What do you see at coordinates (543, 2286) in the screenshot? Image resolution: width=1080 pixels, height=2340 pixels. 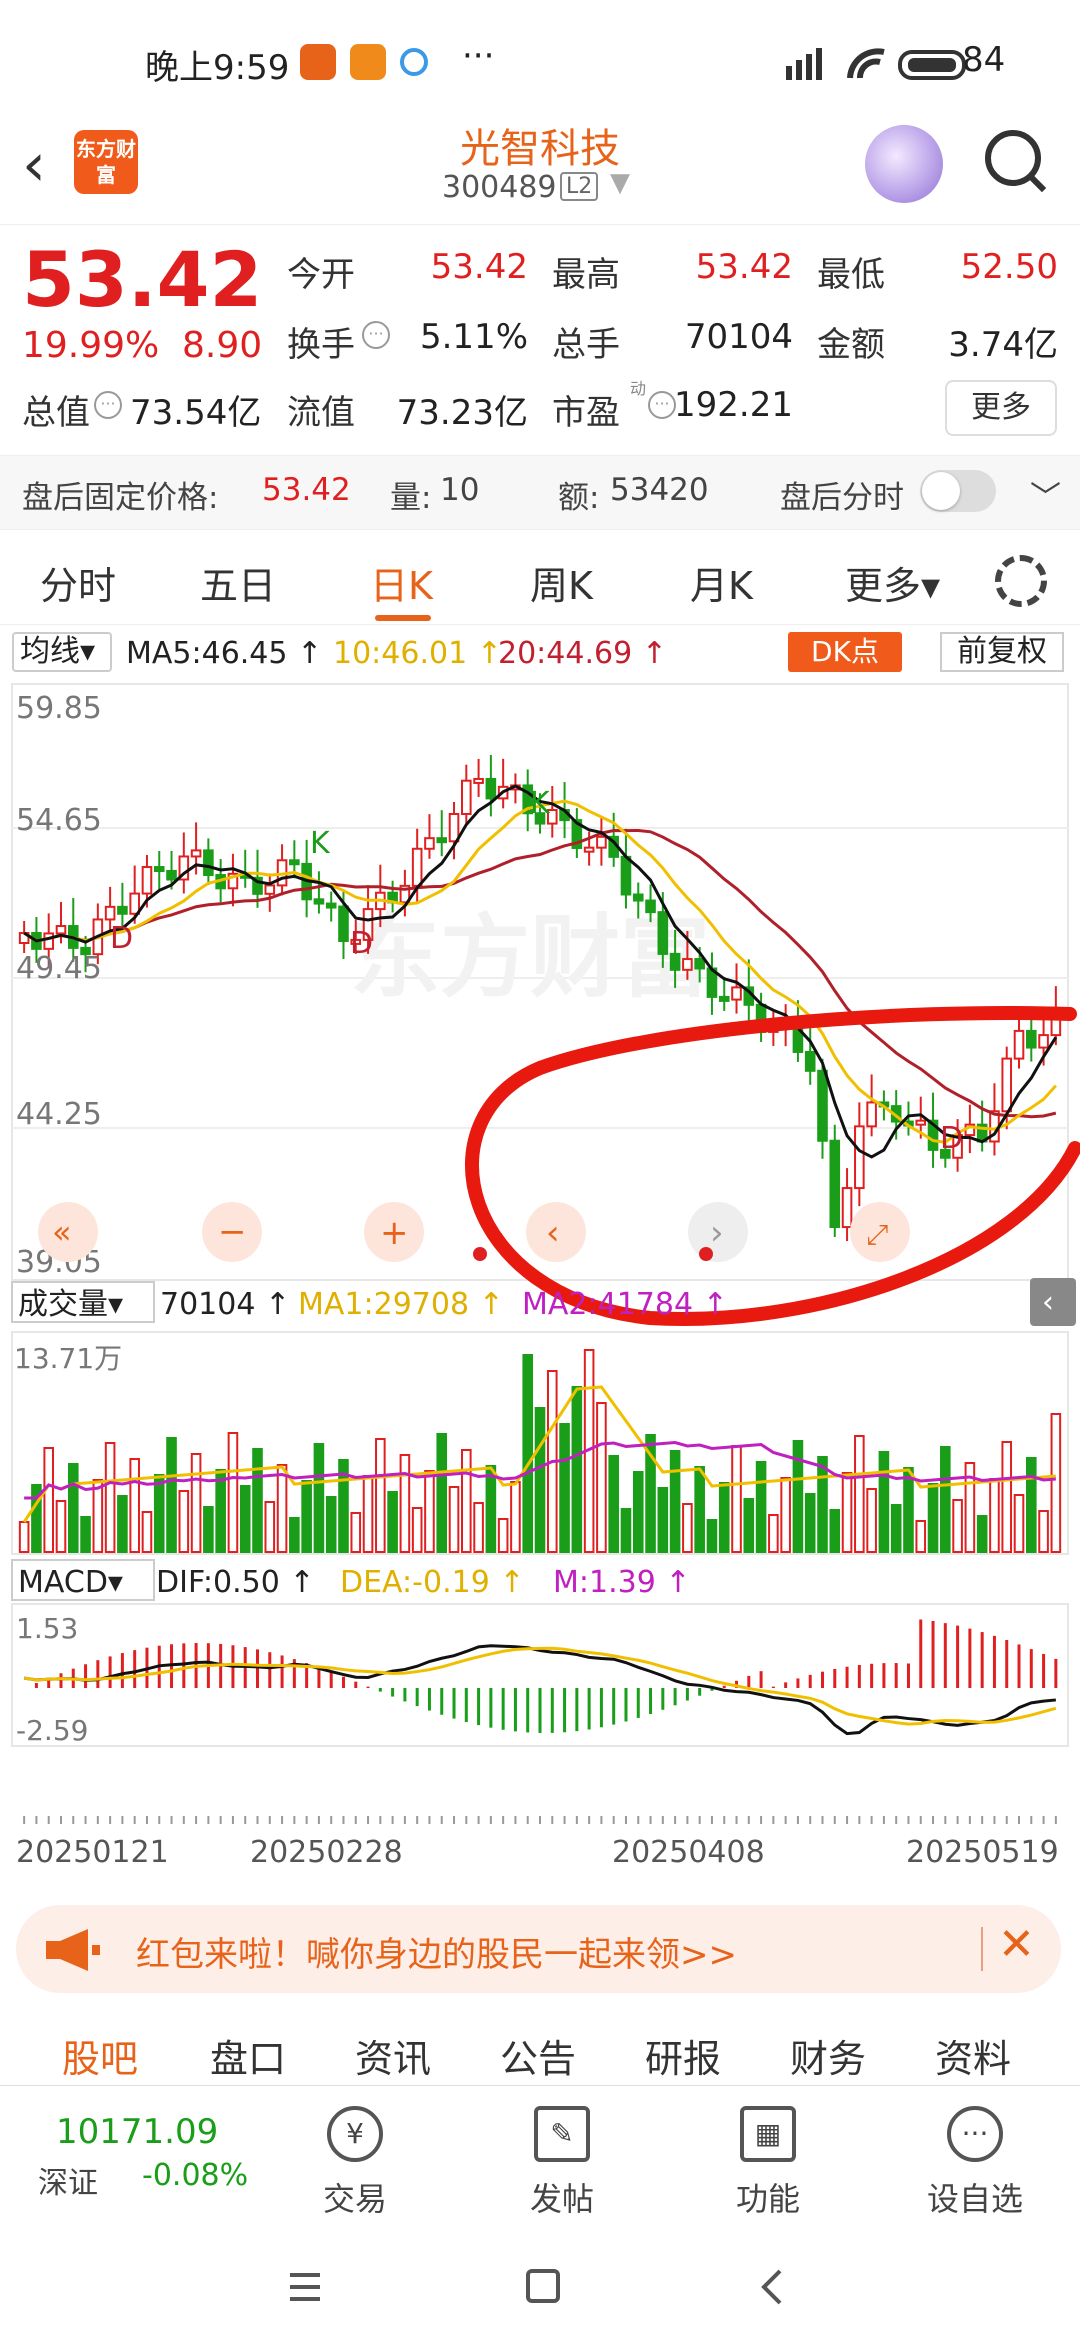 I see `home-icon` at bounding box center [543, 2286].